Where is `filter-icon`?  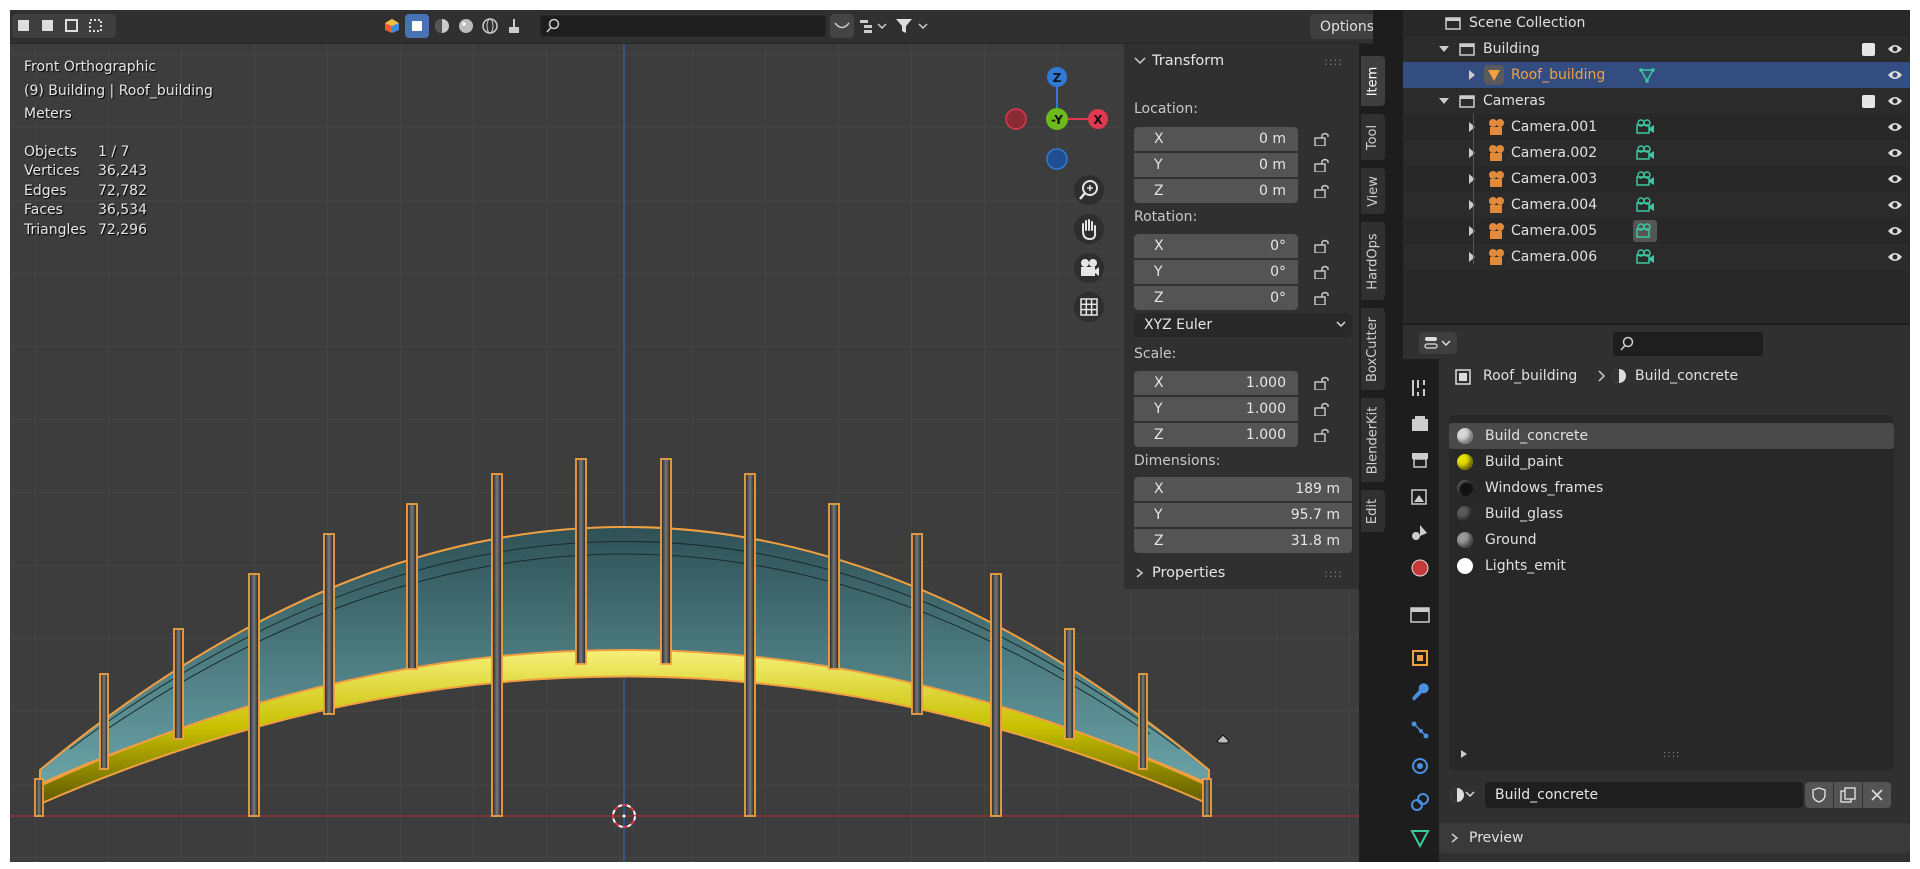
filter-icon is located at coordinates (912, 26).